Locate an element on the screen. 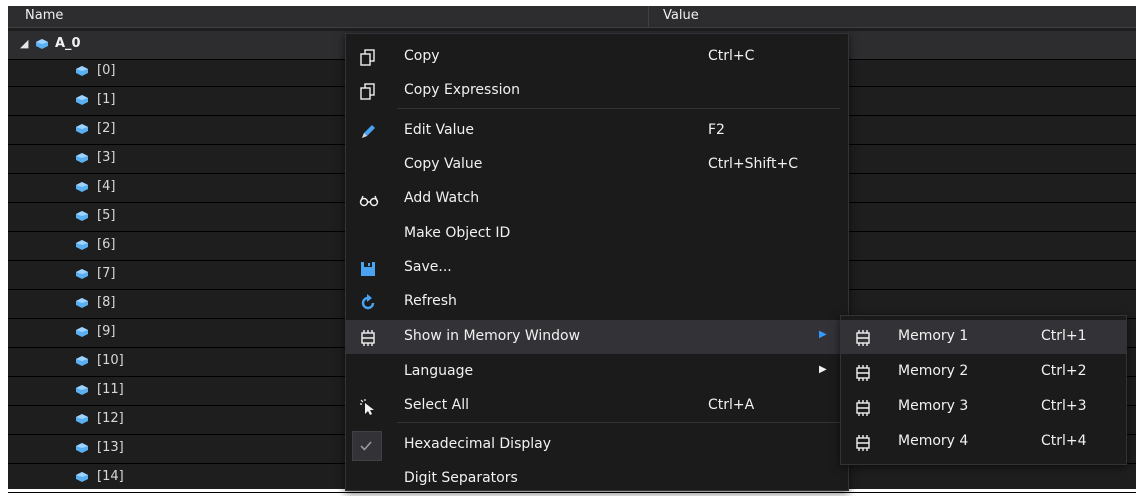 Image resolution: width=1136 pixels, height=496 pixels. tree-row-label: [7] is located at coordinates (106, 273).